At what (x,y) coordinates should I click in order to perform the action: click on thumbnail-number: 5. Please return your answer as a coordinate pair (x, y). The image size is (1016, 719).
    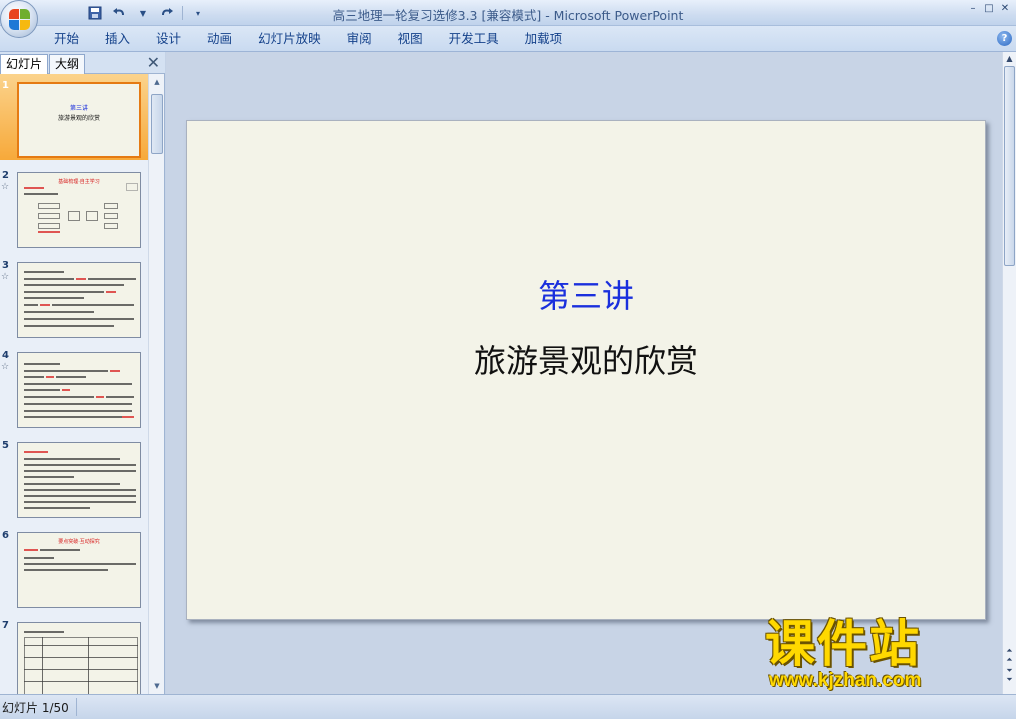
    Looking at the image, I should click on (5, 445).